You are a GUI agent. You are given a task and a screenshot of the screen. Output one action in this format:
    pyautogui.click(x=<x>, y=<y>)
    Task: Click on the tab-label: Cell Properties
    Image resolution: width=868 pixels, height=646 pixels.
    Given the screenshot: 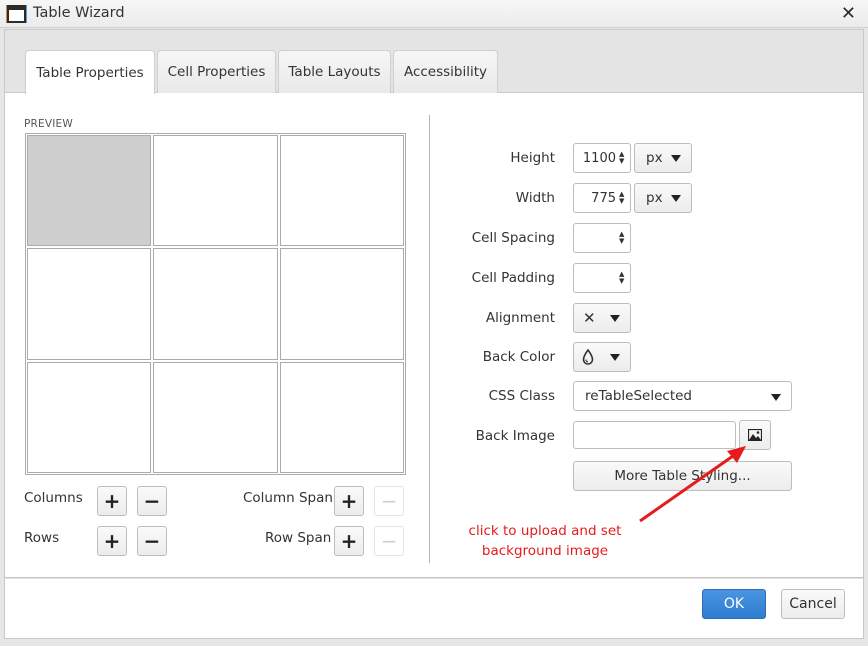 What is the action you would take?
    pyautogui.click(x=216, y=72)
    